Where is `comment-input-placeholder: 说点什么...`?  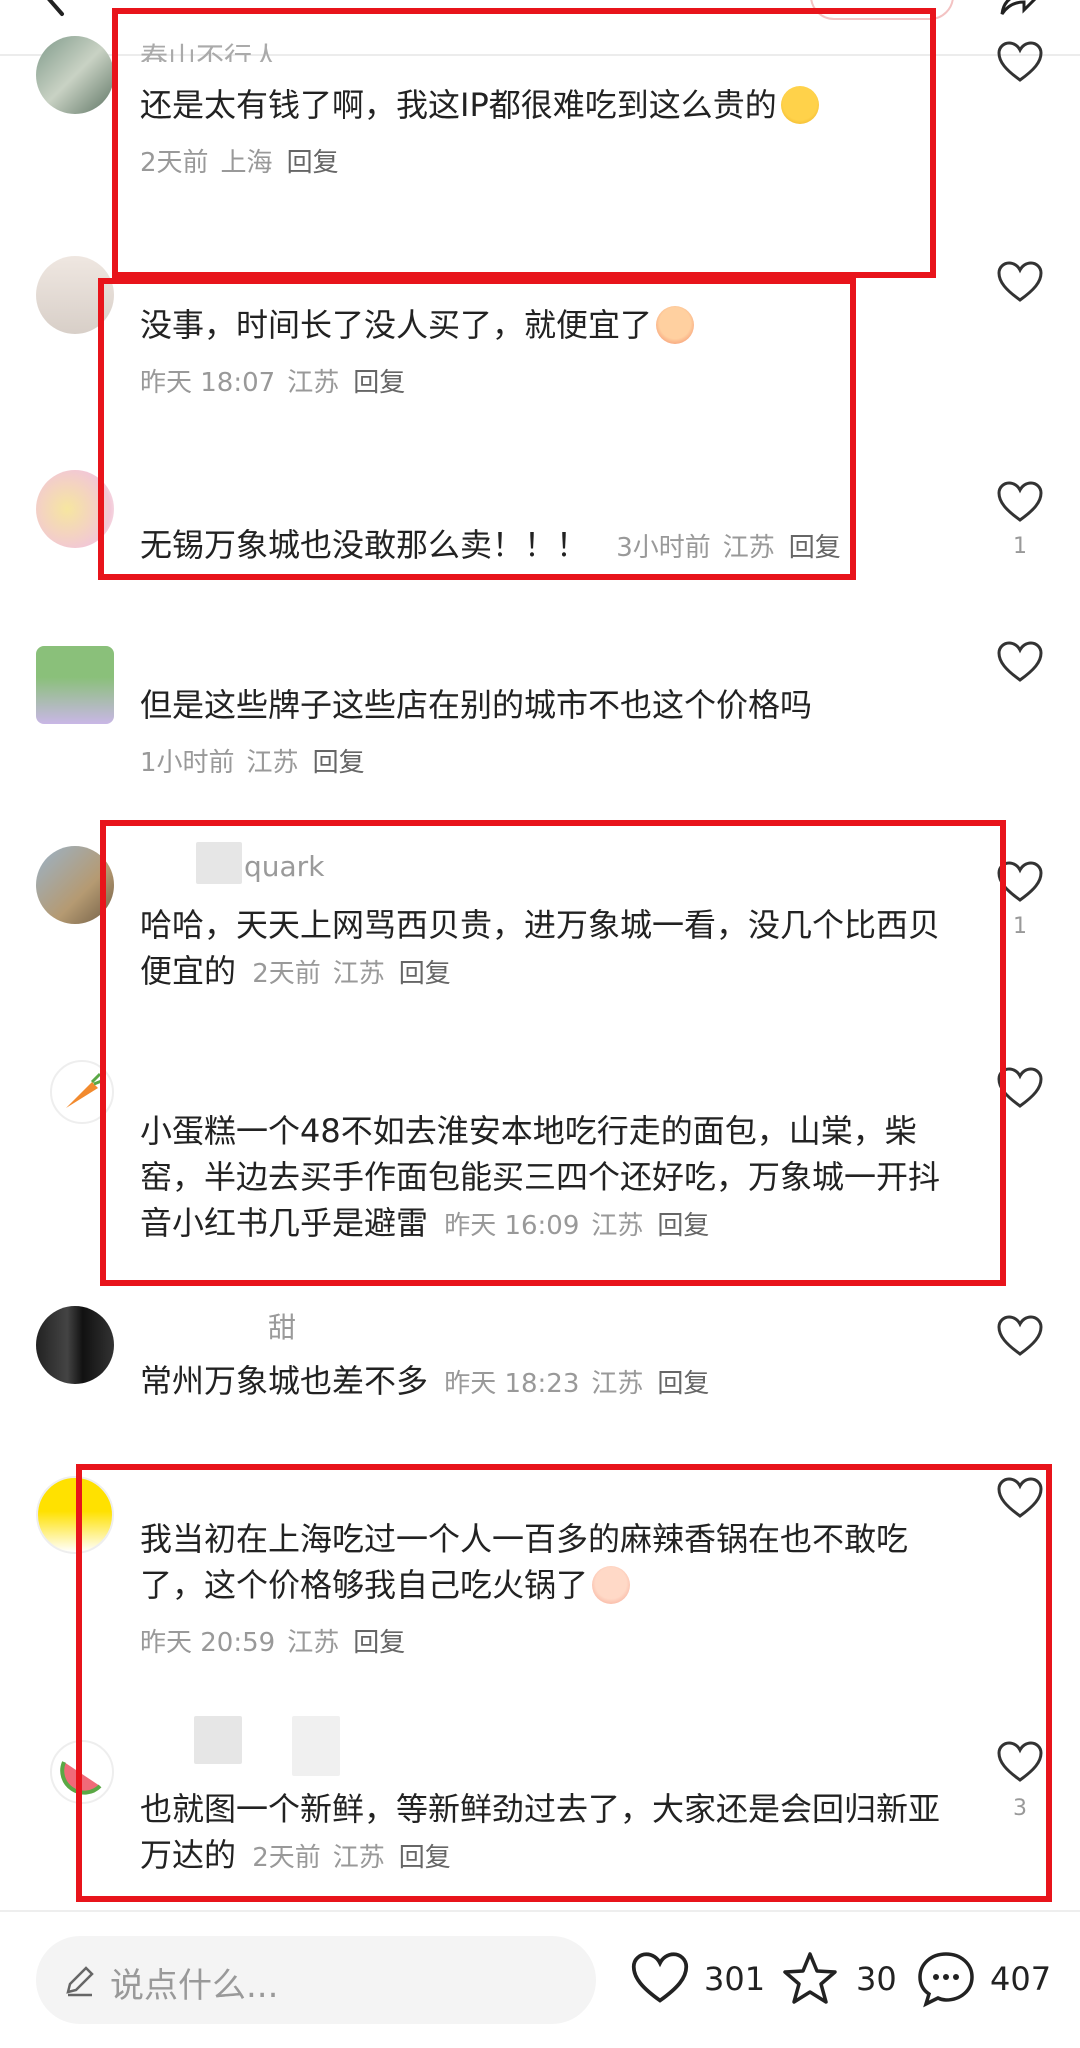
comment-input-placeholder: 说点什么... is located at coordinates (194, 1986).